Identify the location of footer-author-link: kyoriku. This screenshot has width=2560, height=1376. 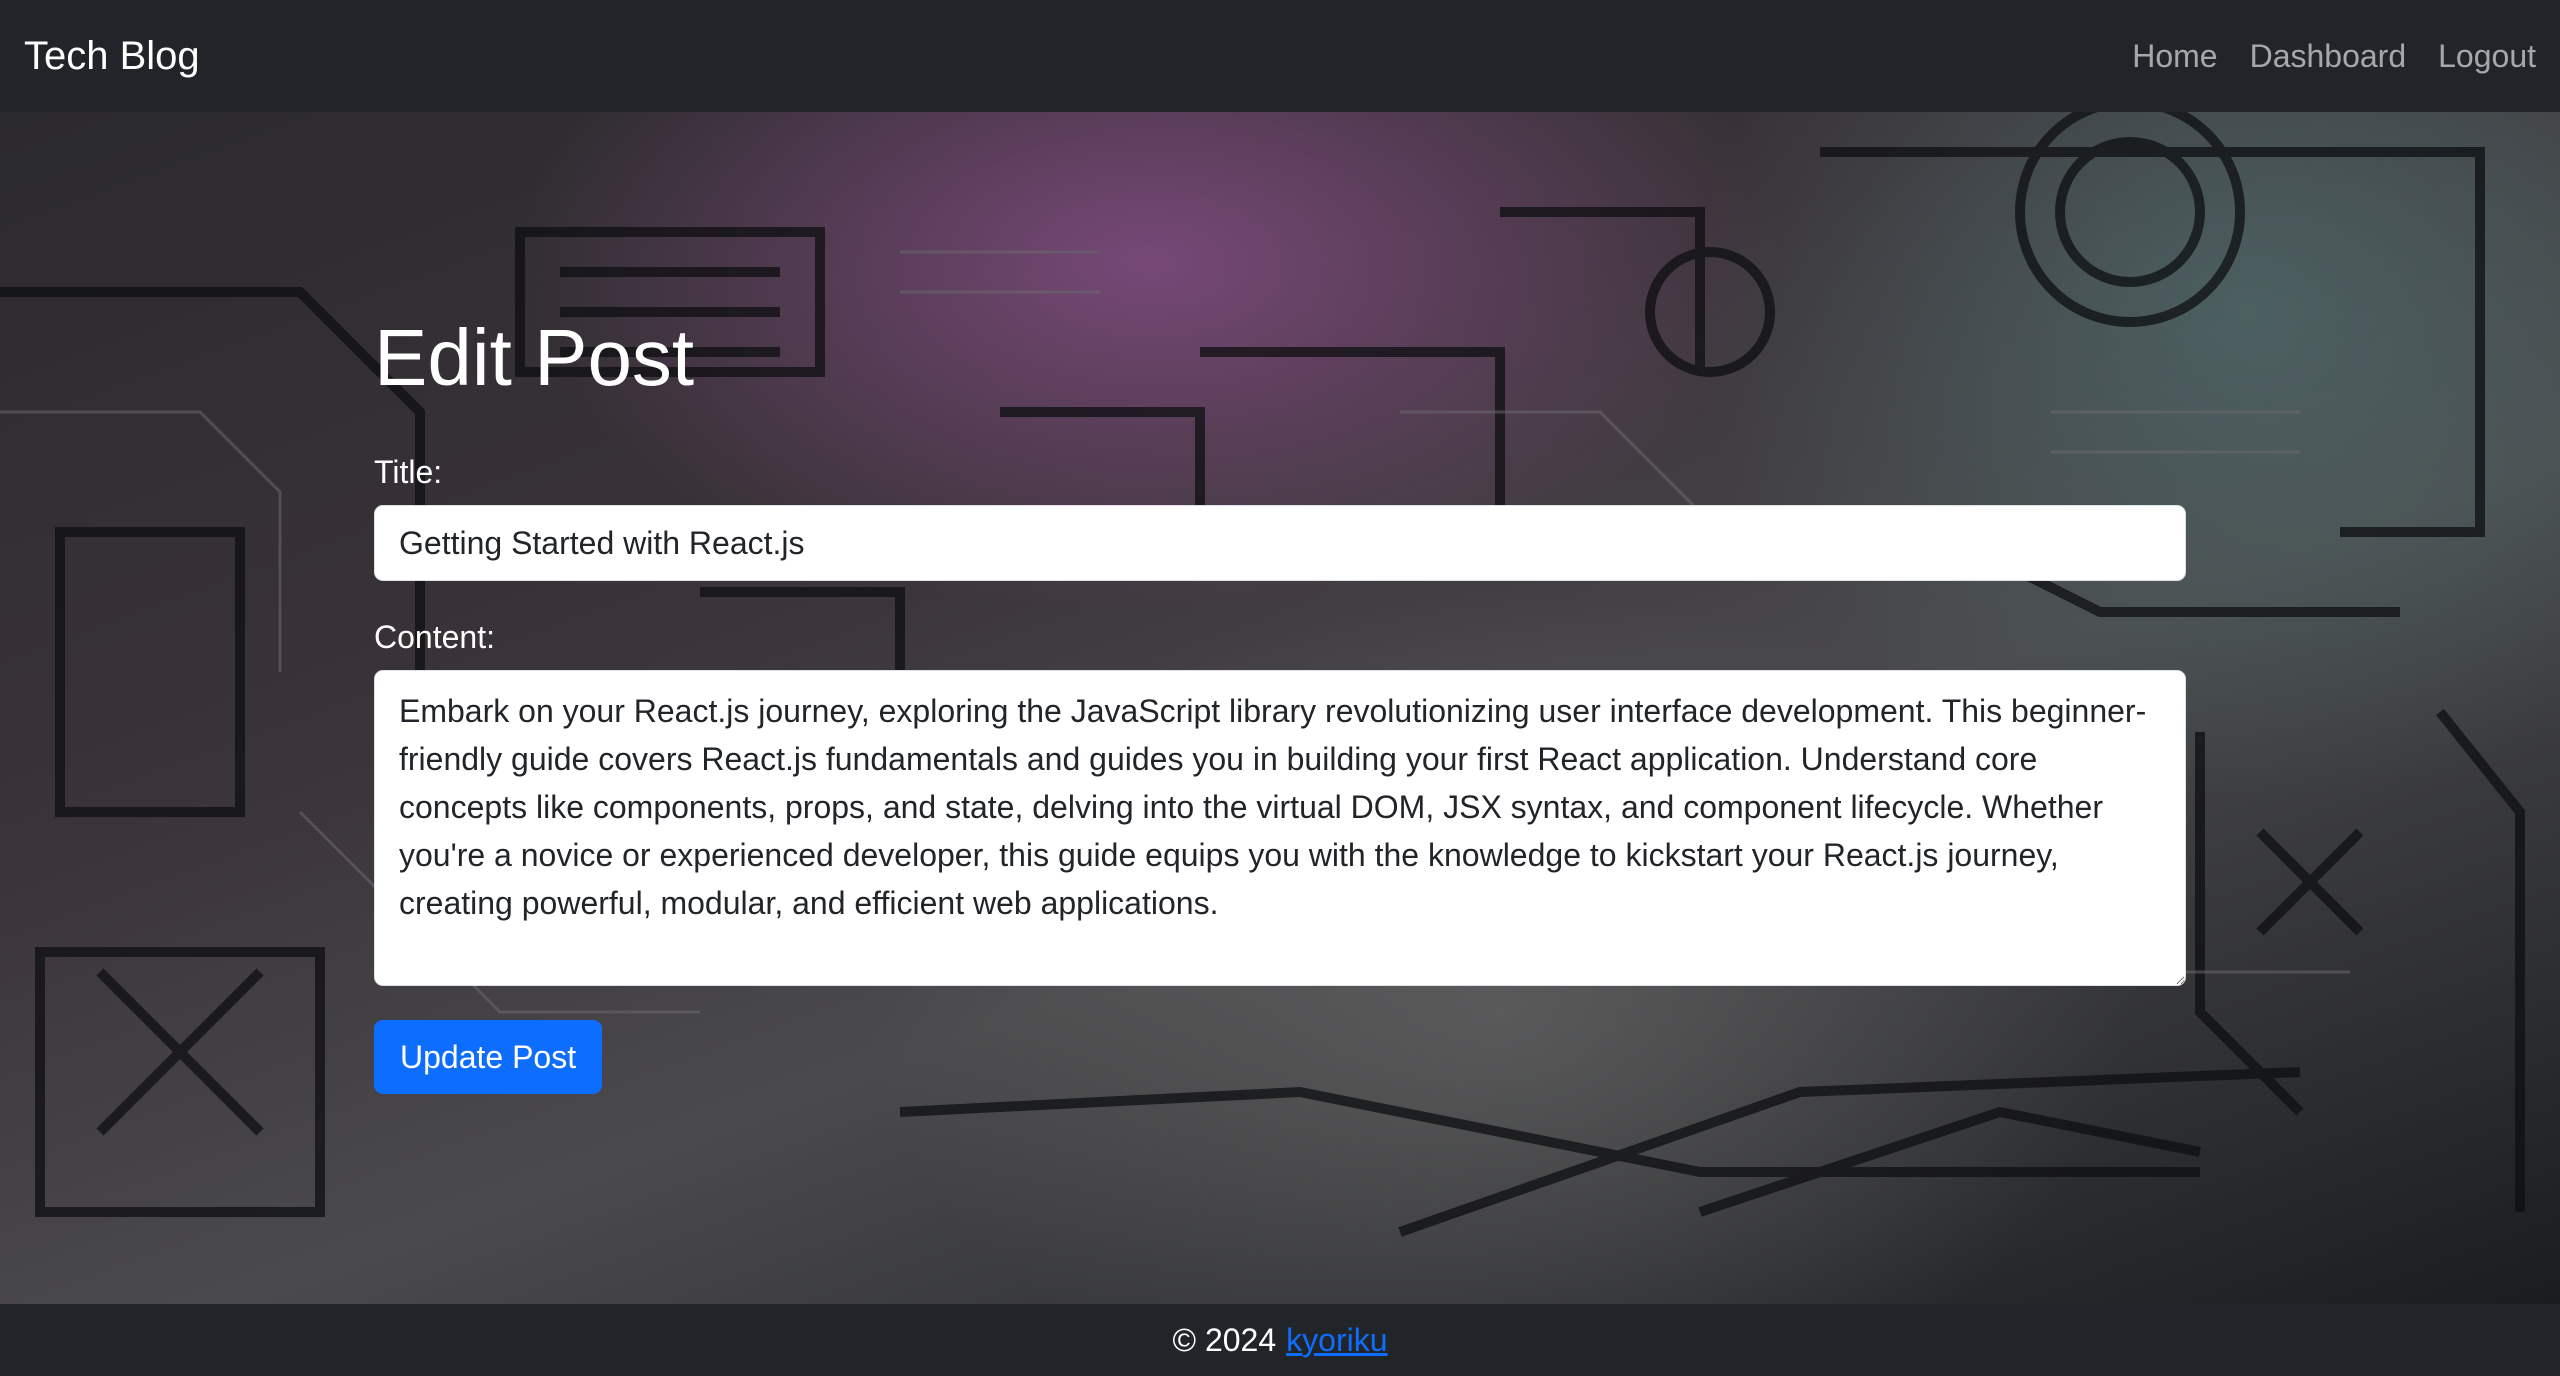
(1336, 1340).